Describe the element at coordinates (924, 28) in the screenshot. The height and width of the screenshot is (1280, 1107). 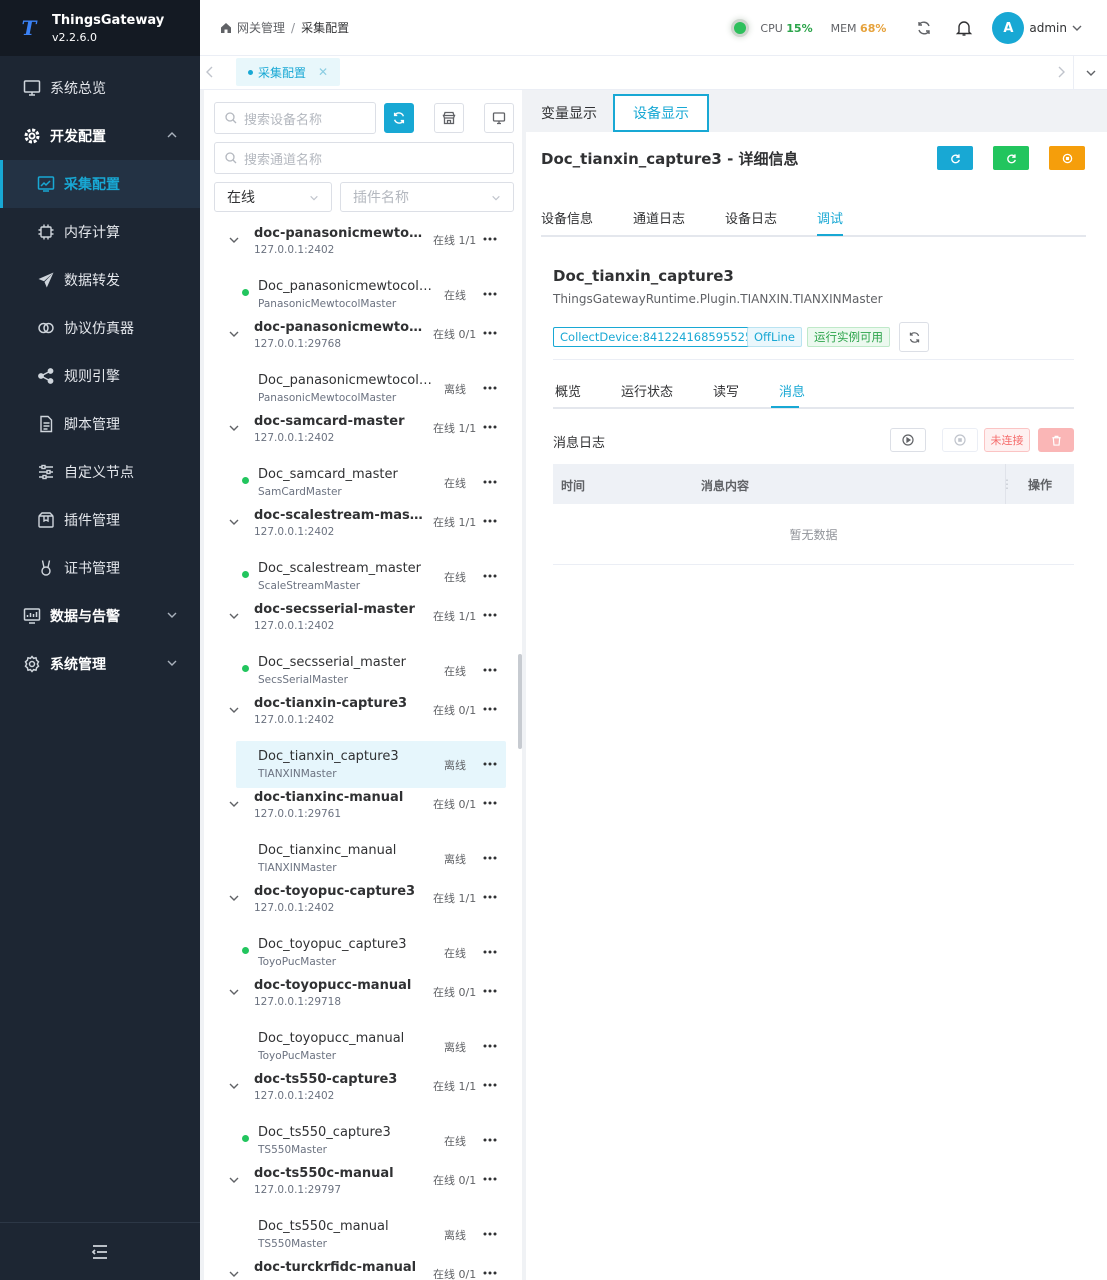
I see `refresh-button` at that location.